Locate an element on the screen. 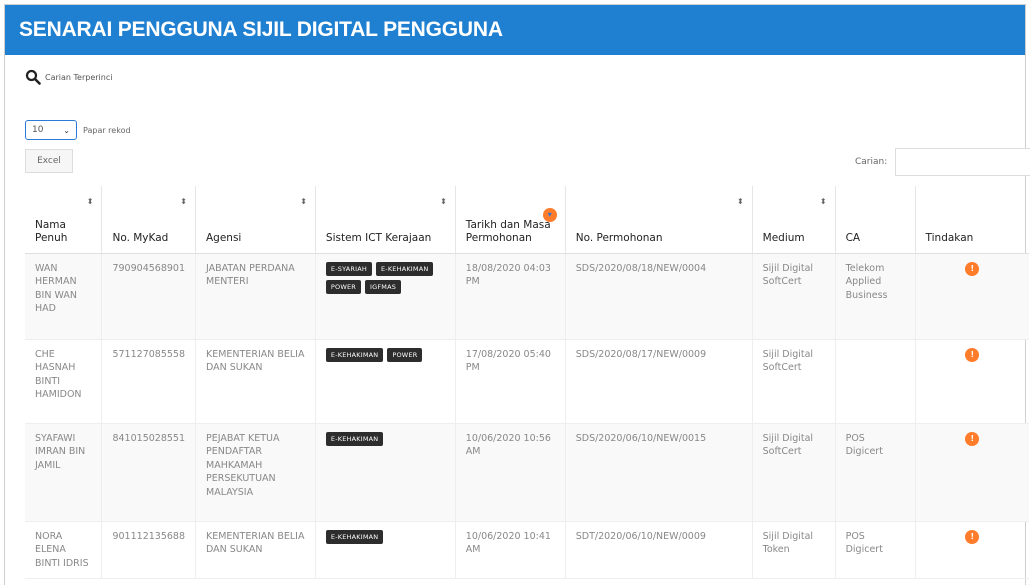  cell-tarikh: 10/06/2020 10:41 AM is located at coordinates (510, 550).